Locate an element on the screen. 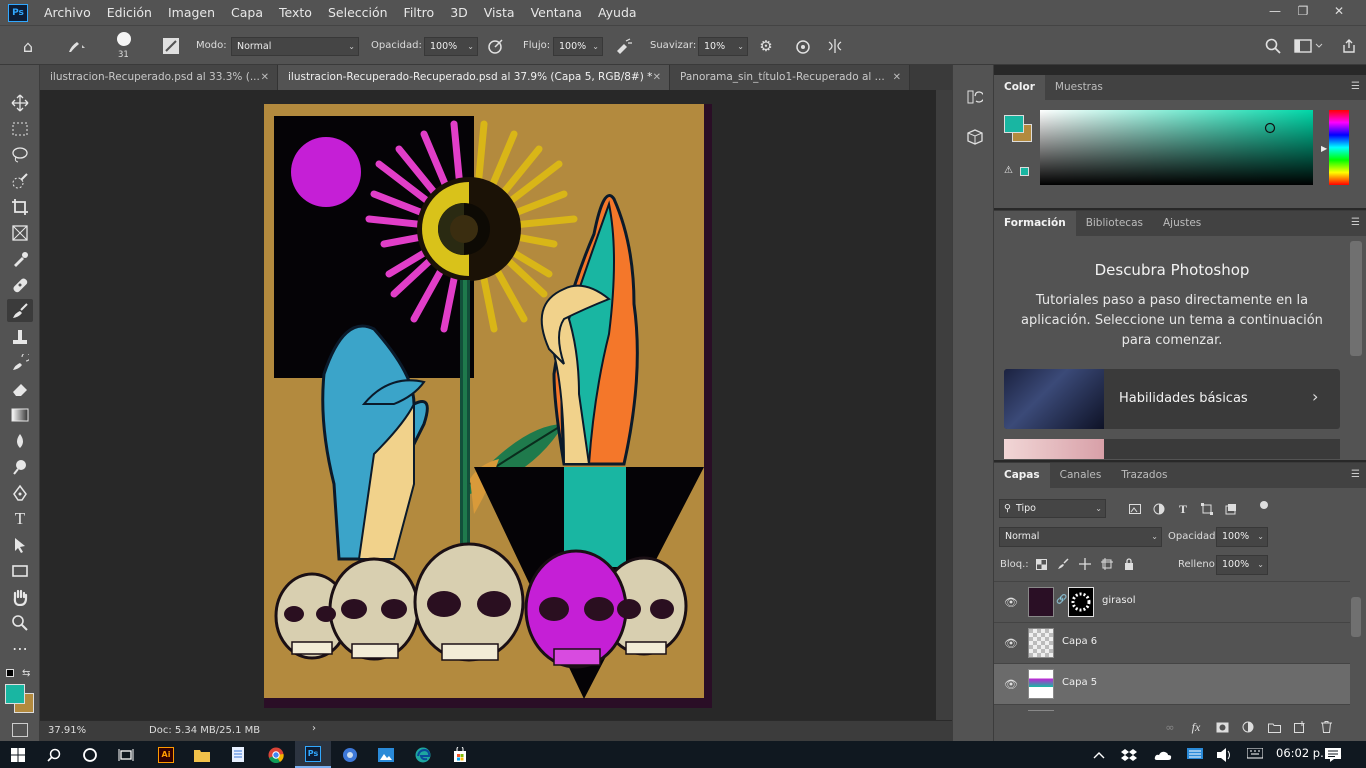 This screenshot has height=768, width=1366. hue-slider-handle-icon: ▶ is located at coordinates (1324, 148).